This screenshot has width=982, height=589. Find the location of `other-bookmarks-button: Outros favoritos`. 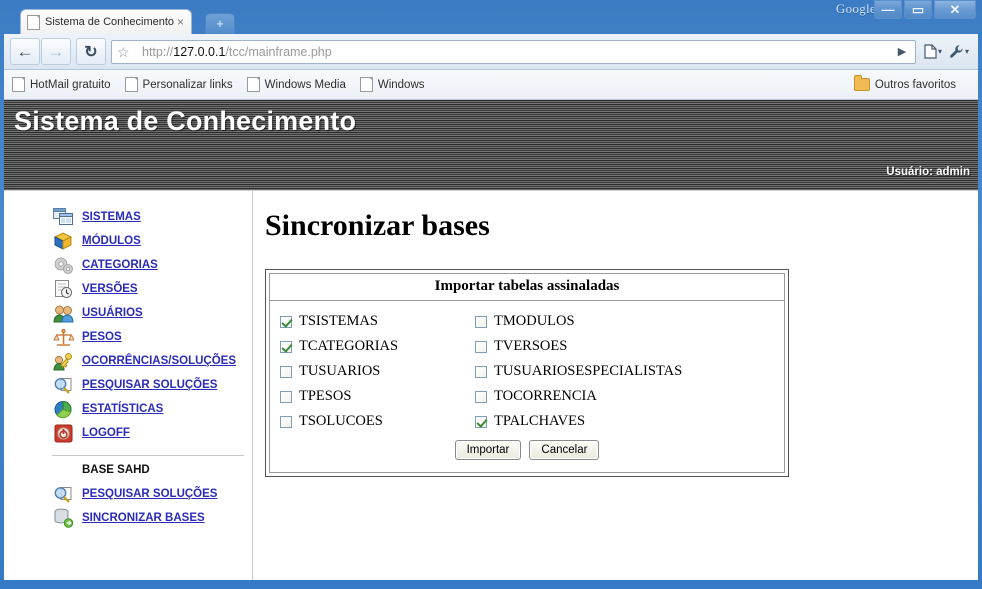

other-bookmarks-button: Outros favoritos is located at coordinates (904, 83).